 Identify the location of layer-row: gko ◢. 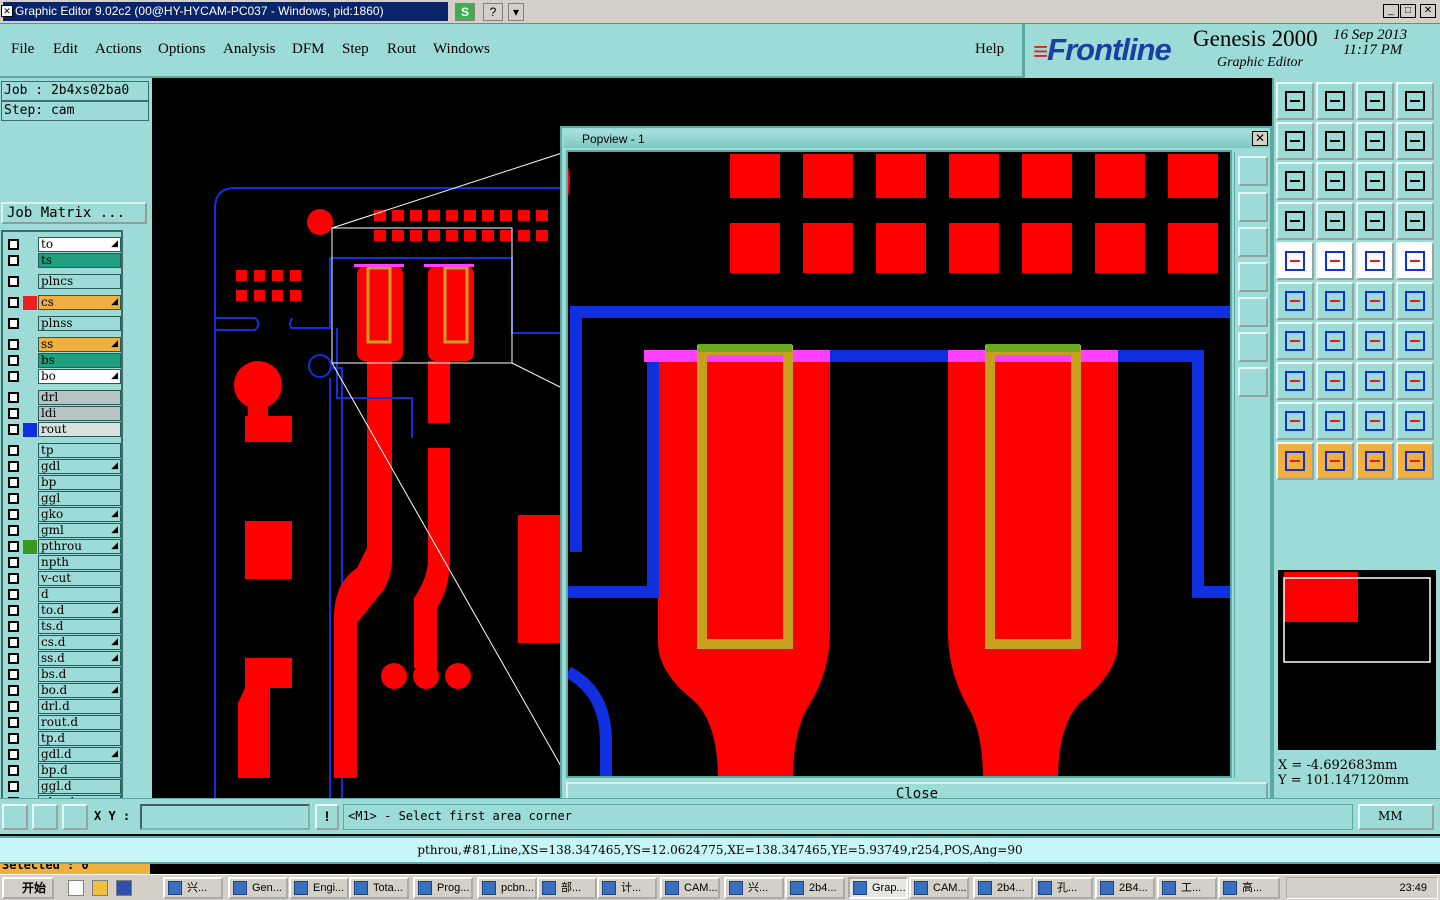
(62, 514).